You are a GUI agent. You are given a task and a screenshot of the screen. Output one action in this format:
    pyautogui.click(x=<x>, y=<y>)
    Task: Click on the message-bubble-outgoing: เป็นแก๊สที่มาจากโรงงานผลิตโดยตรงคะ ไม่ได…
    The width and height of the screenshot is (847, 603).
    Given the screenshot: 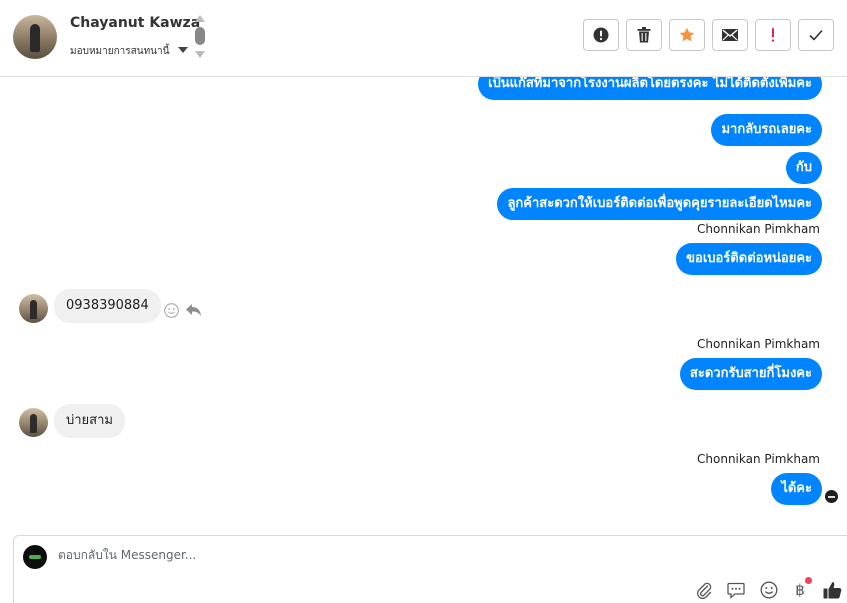 What is the action you would take?
    pyautogui.click(x=650, y=88)
    